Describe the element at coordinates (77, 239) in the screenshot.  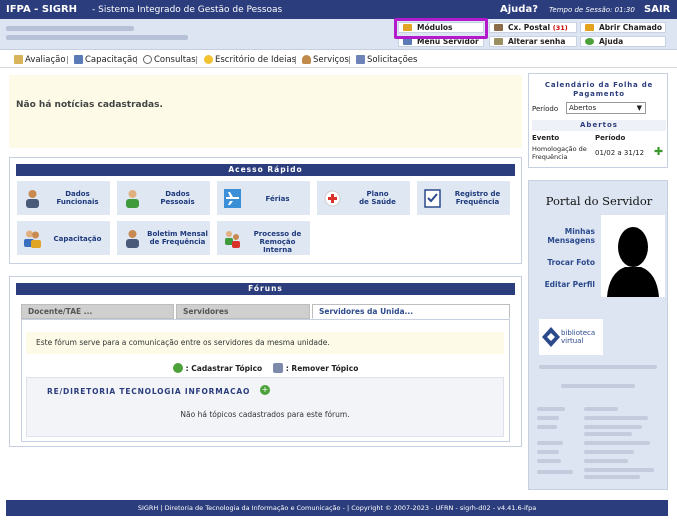
I see `tile-label-line: Capacitação` at that location.